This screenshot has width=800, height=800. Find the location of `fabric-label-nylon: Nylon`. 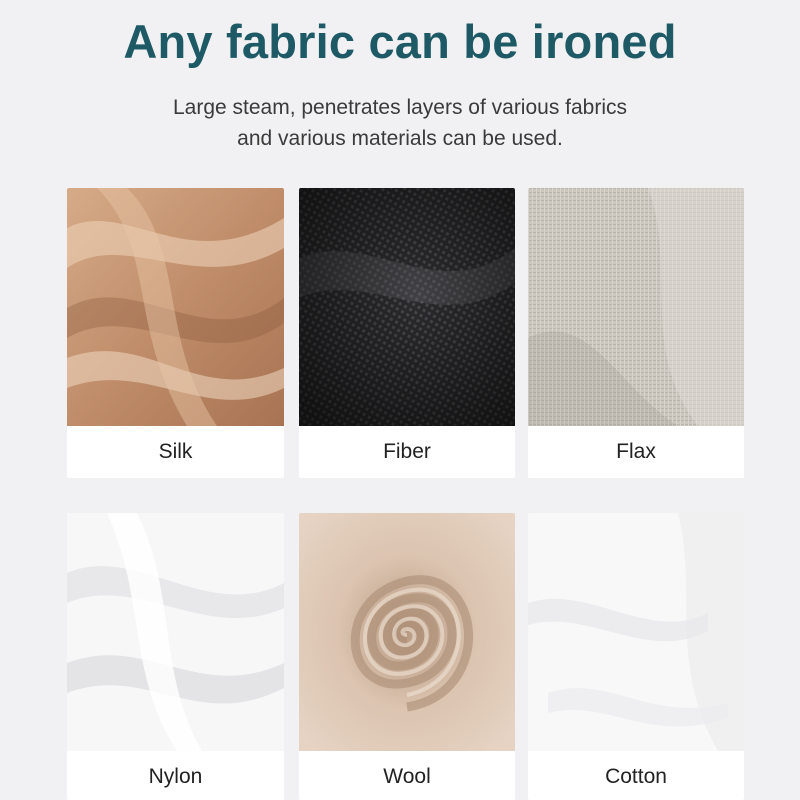

fabric-label-nylon: Nylon is located at coordinates (175, 776).